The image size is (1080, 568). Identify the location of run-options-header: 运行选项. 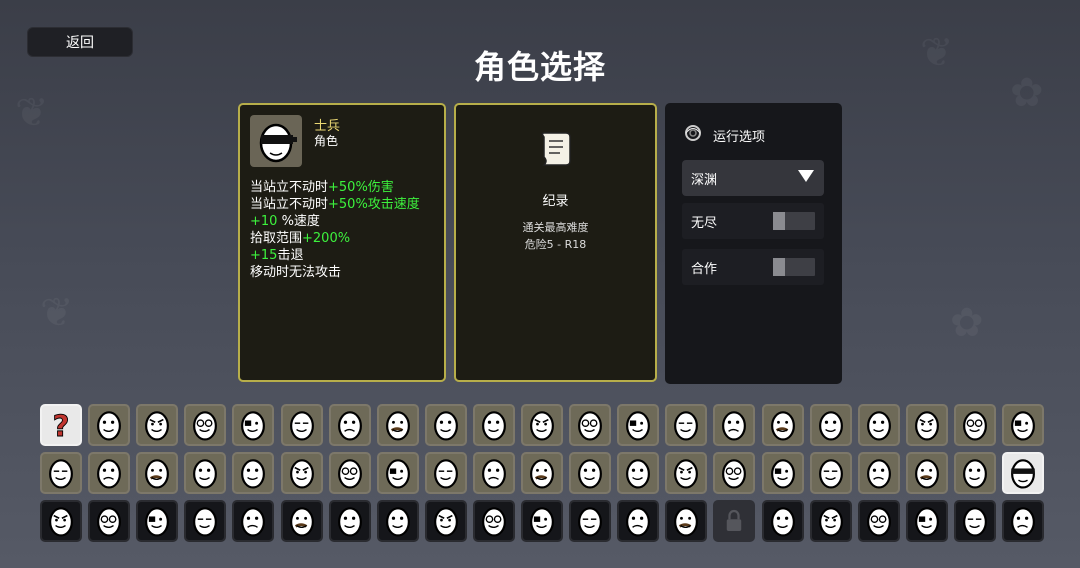
(724, 135).